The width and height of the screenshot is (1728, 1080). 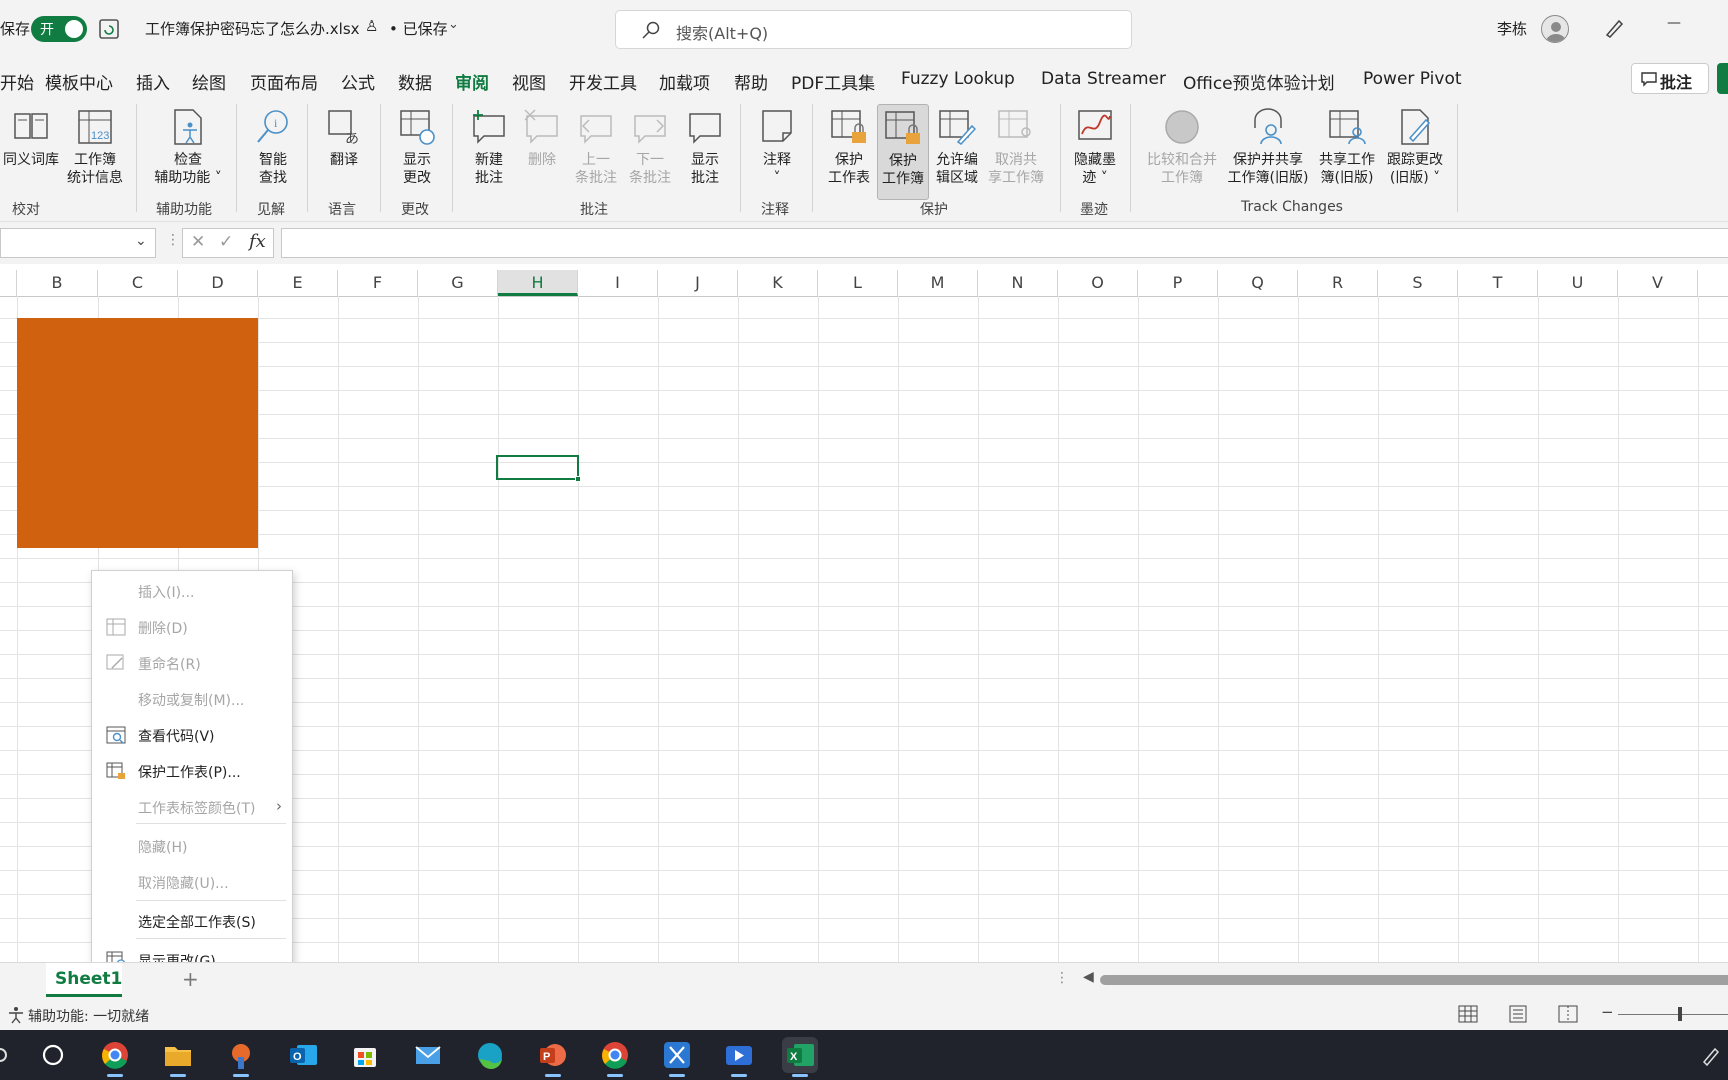 I want to click on avatar, so click(x=1555, y=29).